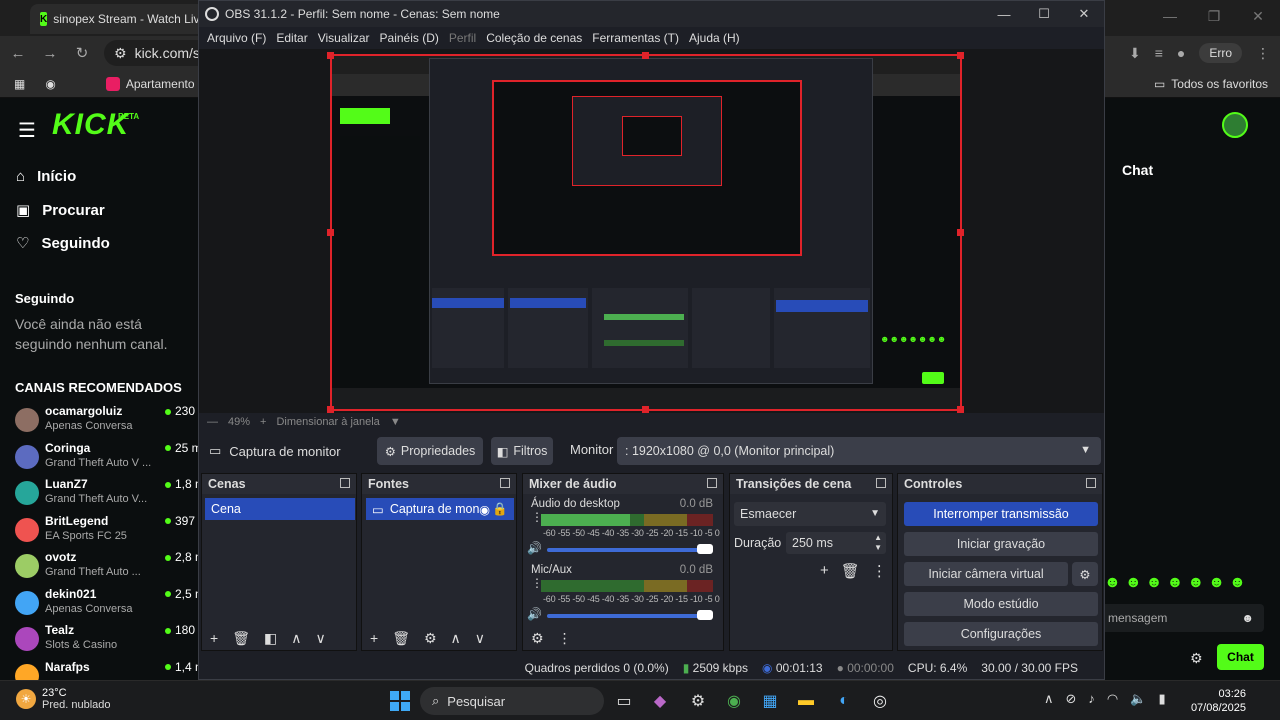 The width and height of the screenshot is (1280, 720). Describe the element at coordinates (1184, 618) in the screenshot. I see `chat-input: mensagem ☻` at that location.